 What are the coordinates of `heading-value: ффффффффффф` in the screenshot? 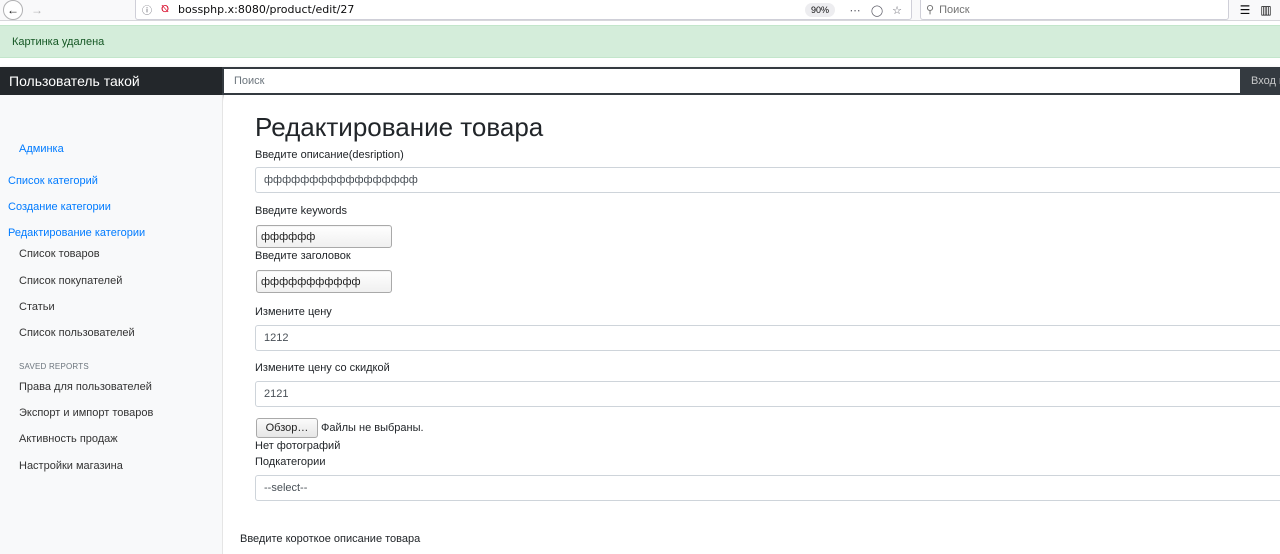 It's located at (311, 281).